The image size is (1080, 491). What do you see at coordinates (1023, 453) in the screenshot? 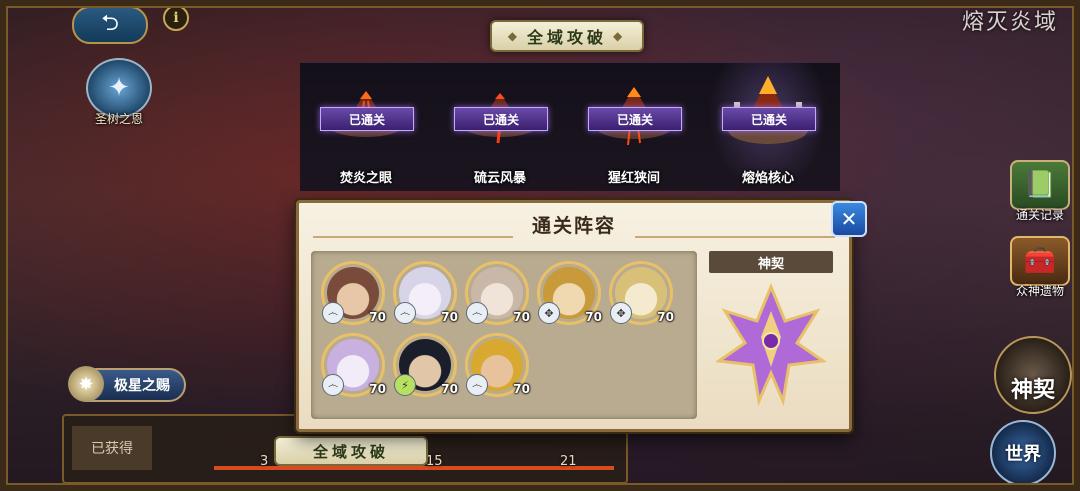
I see `world-button: 世界` at bounding box center [1023, 453].